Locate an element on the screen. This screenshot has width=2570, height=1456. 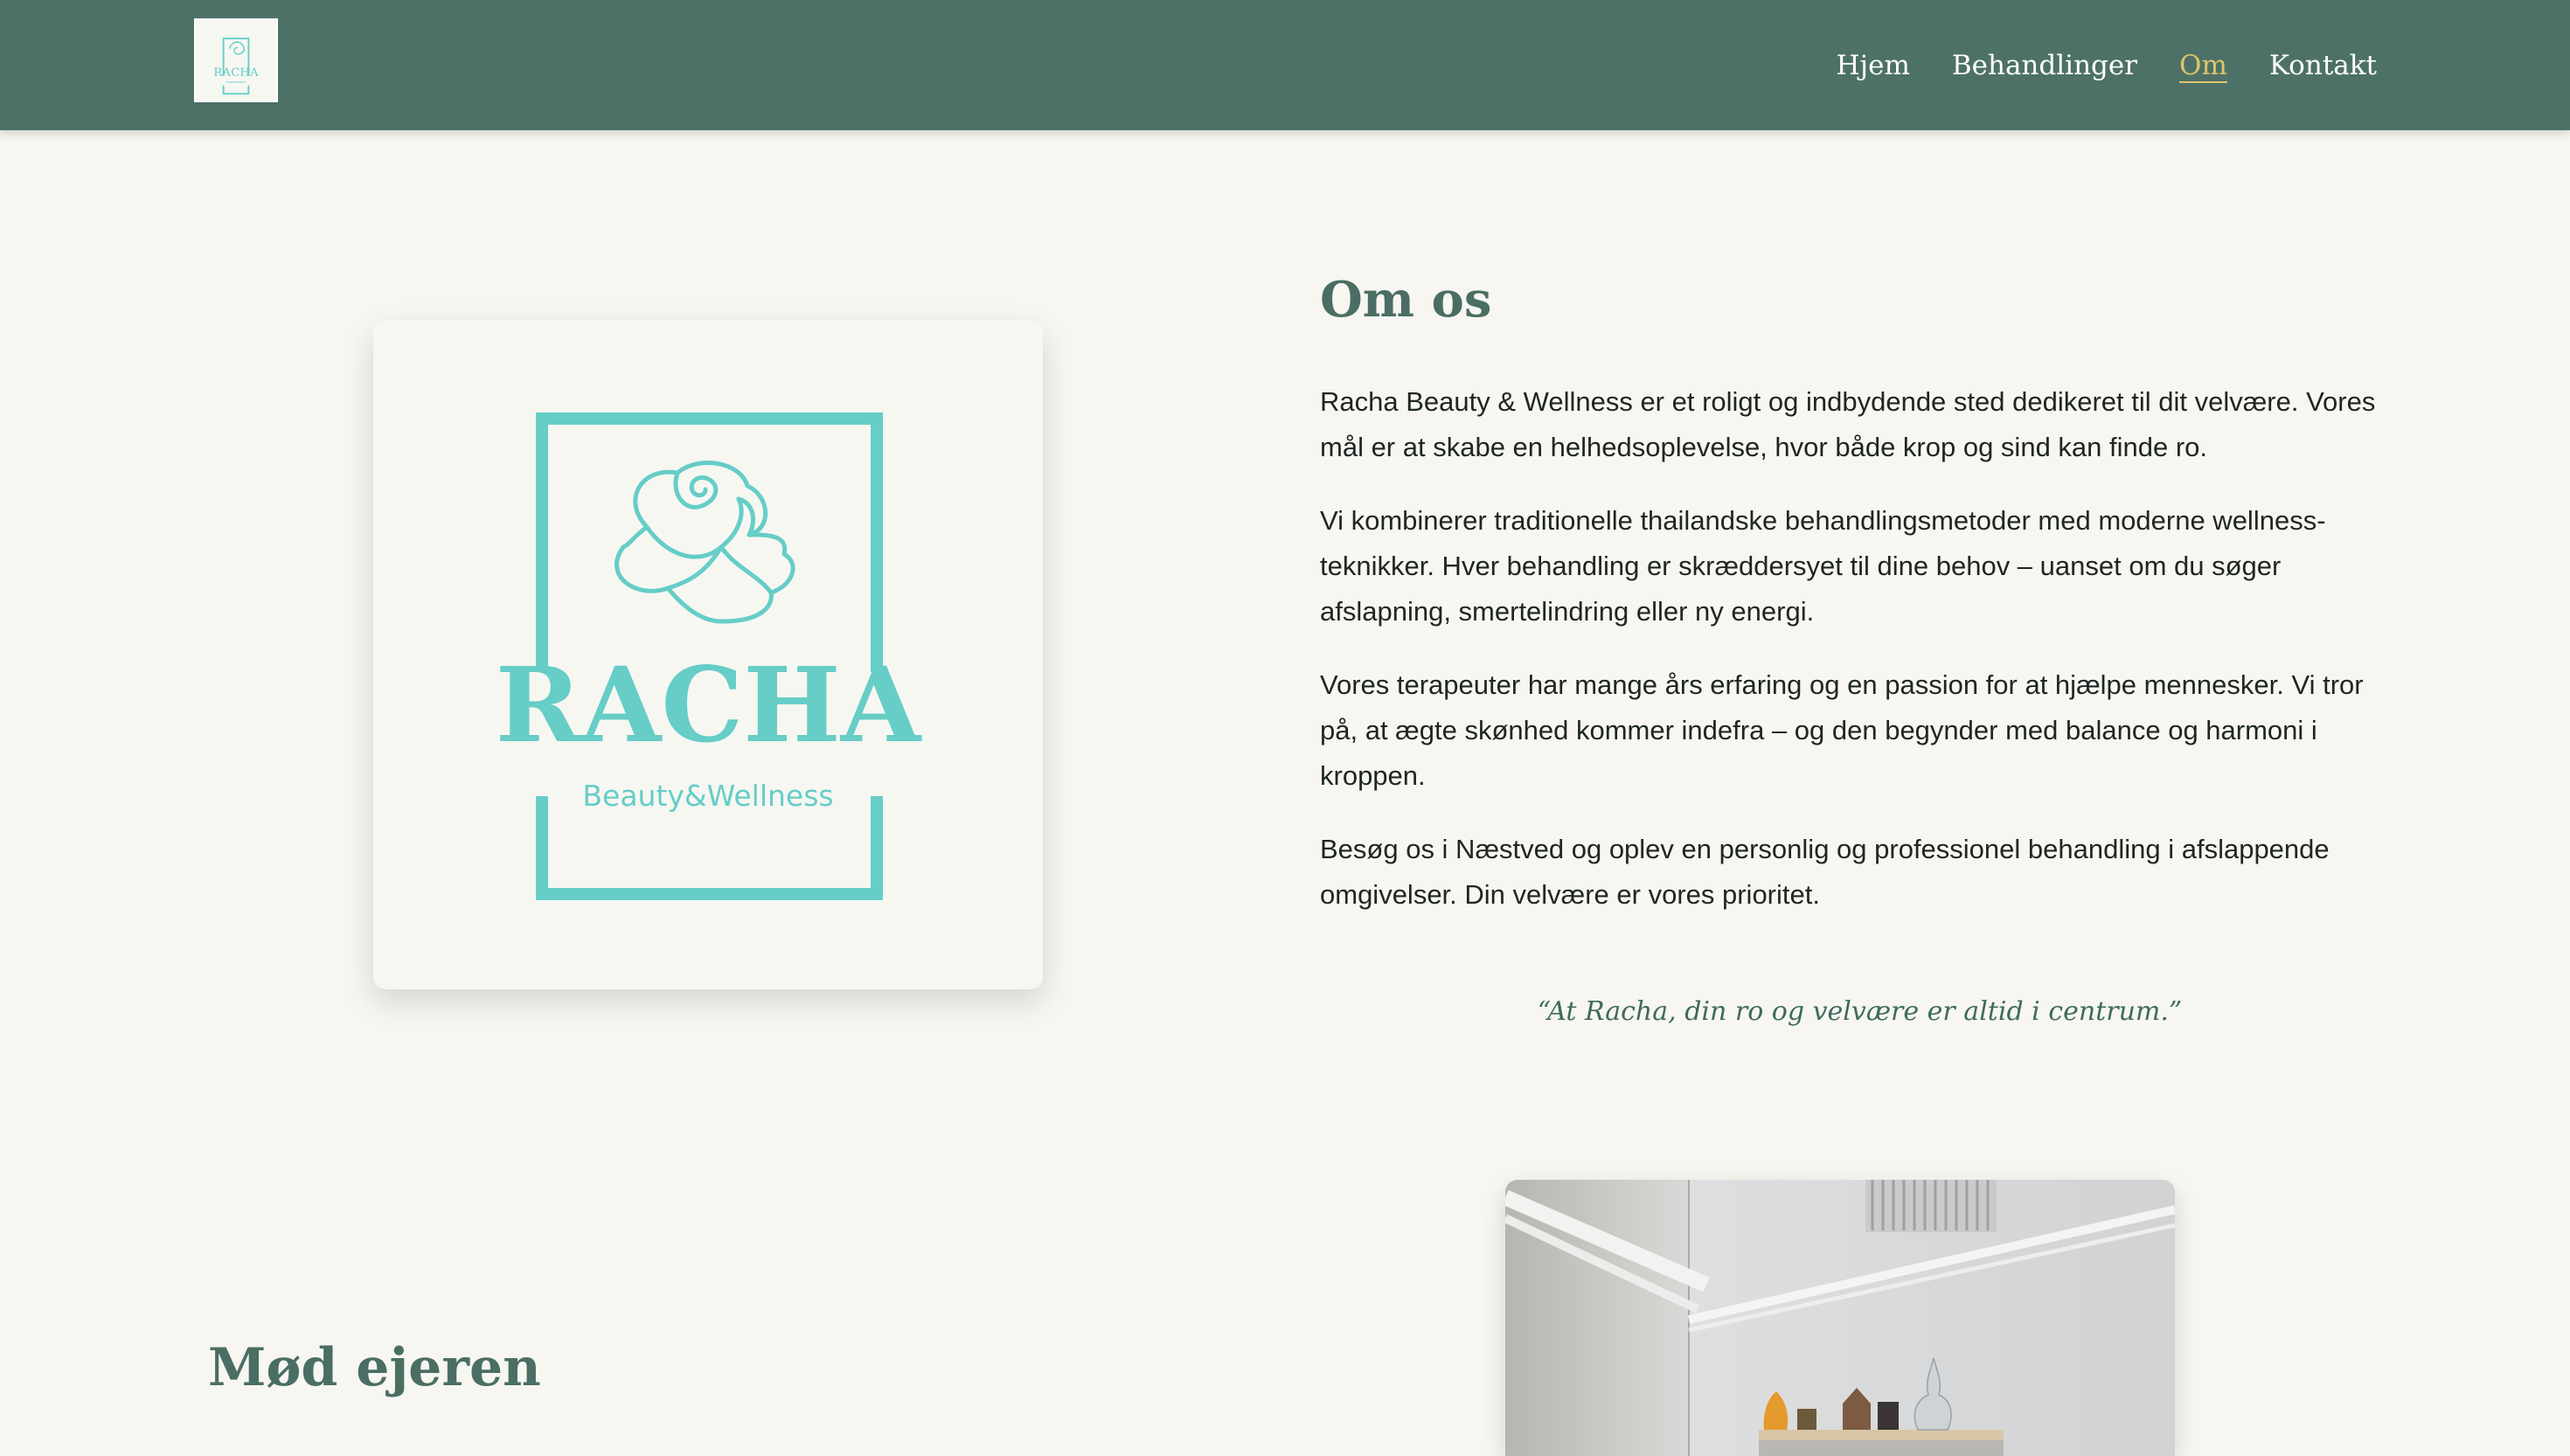
nav-link-om: Om is located at coordinates (2203, 65).